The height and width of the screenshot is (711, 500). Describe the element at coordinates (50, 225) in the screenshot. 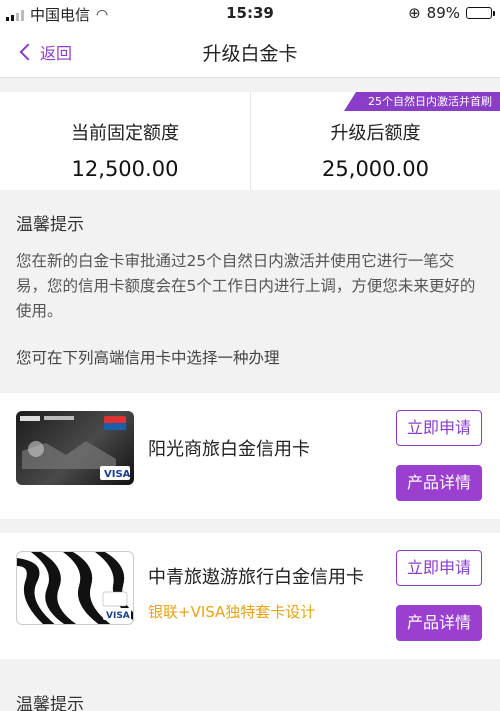

I see `tips-heading: 温馨提示` at that location.